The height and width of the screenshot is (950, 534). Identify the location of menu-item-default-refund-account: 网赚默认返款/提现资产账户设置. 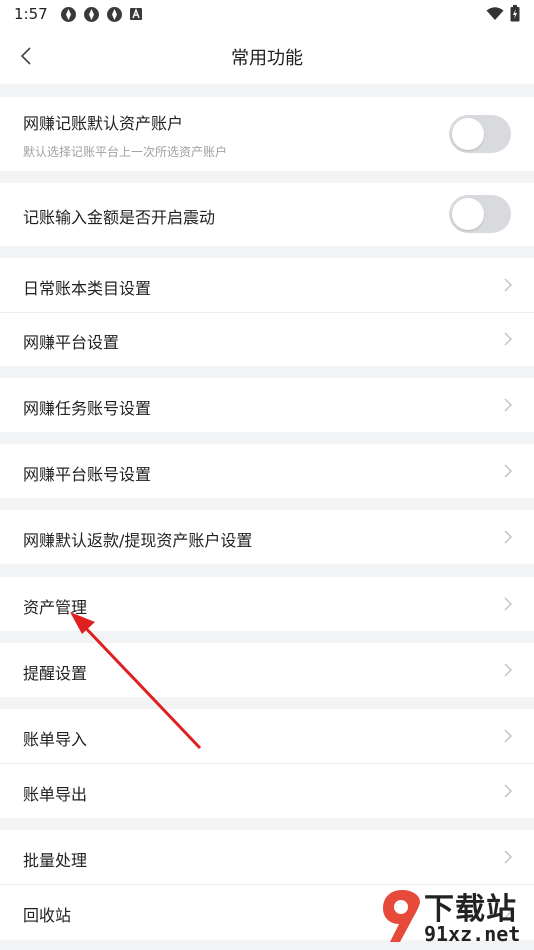
(267, 537).